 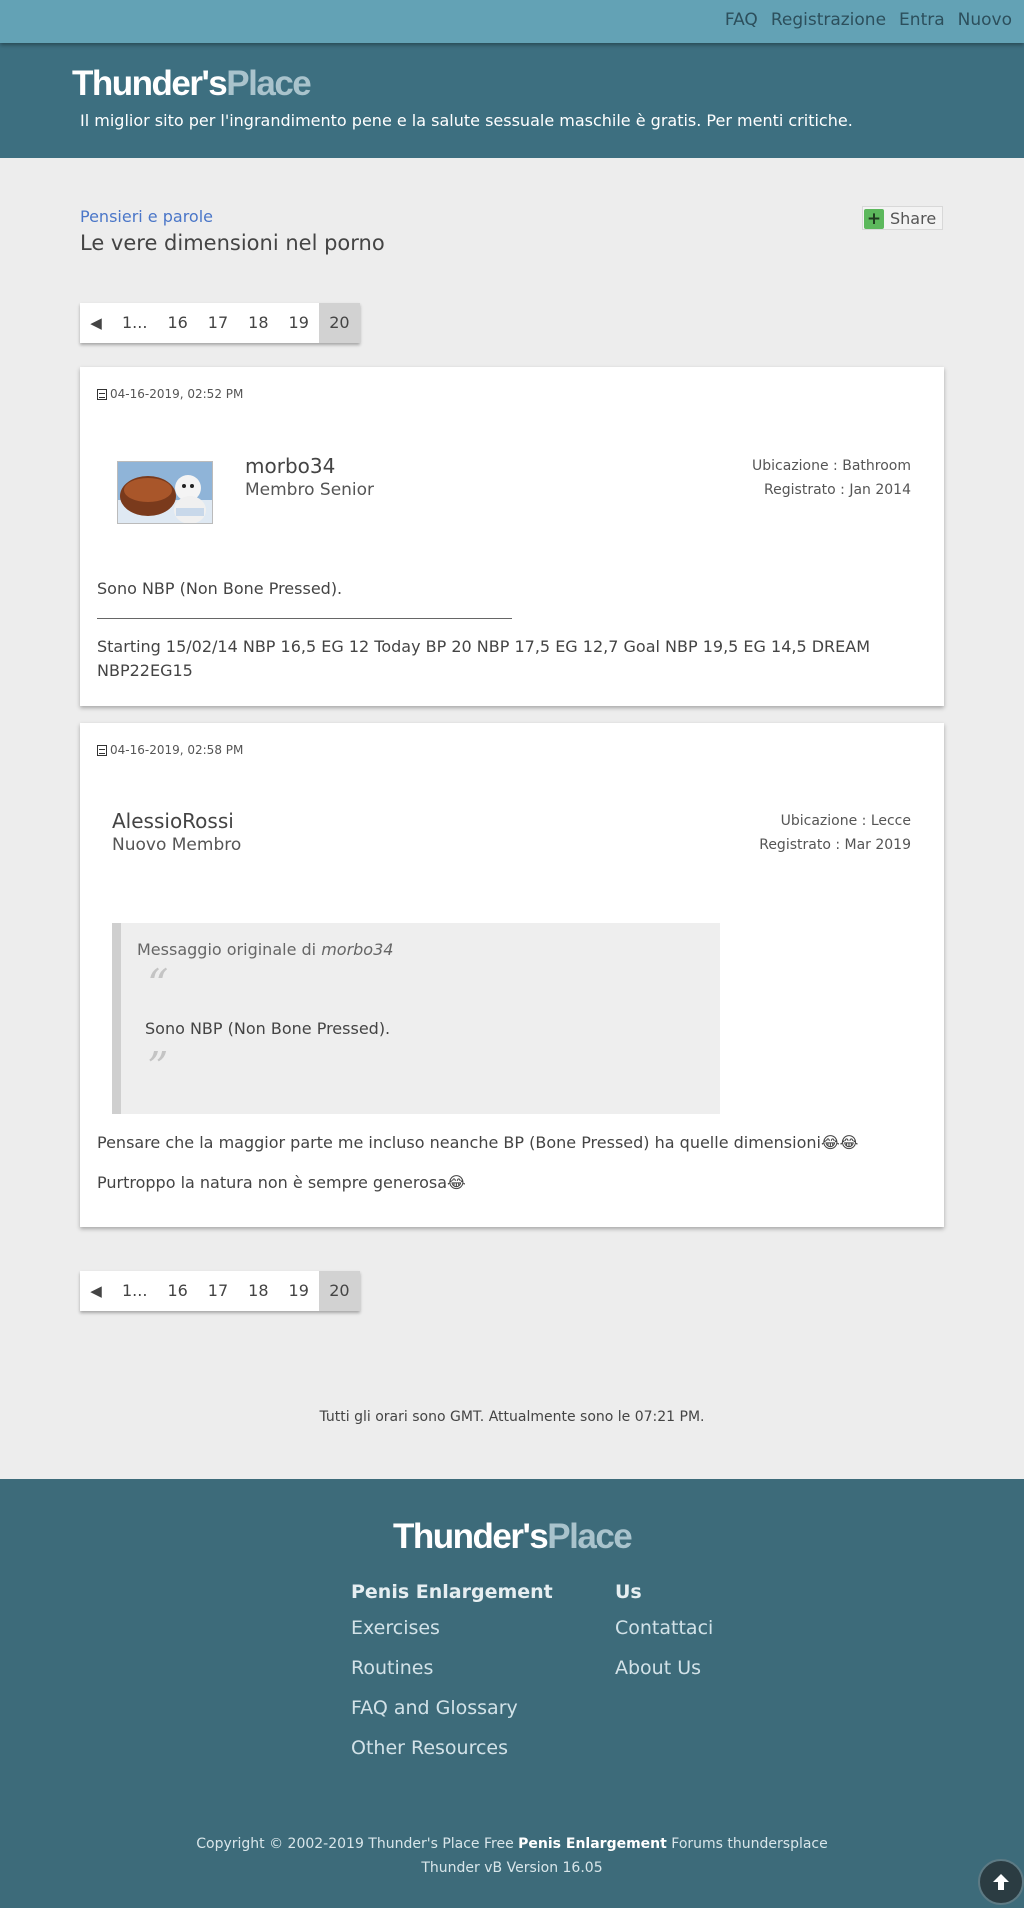 I want to click on post-username: AlessioRossi, so click(x=173, y=821).